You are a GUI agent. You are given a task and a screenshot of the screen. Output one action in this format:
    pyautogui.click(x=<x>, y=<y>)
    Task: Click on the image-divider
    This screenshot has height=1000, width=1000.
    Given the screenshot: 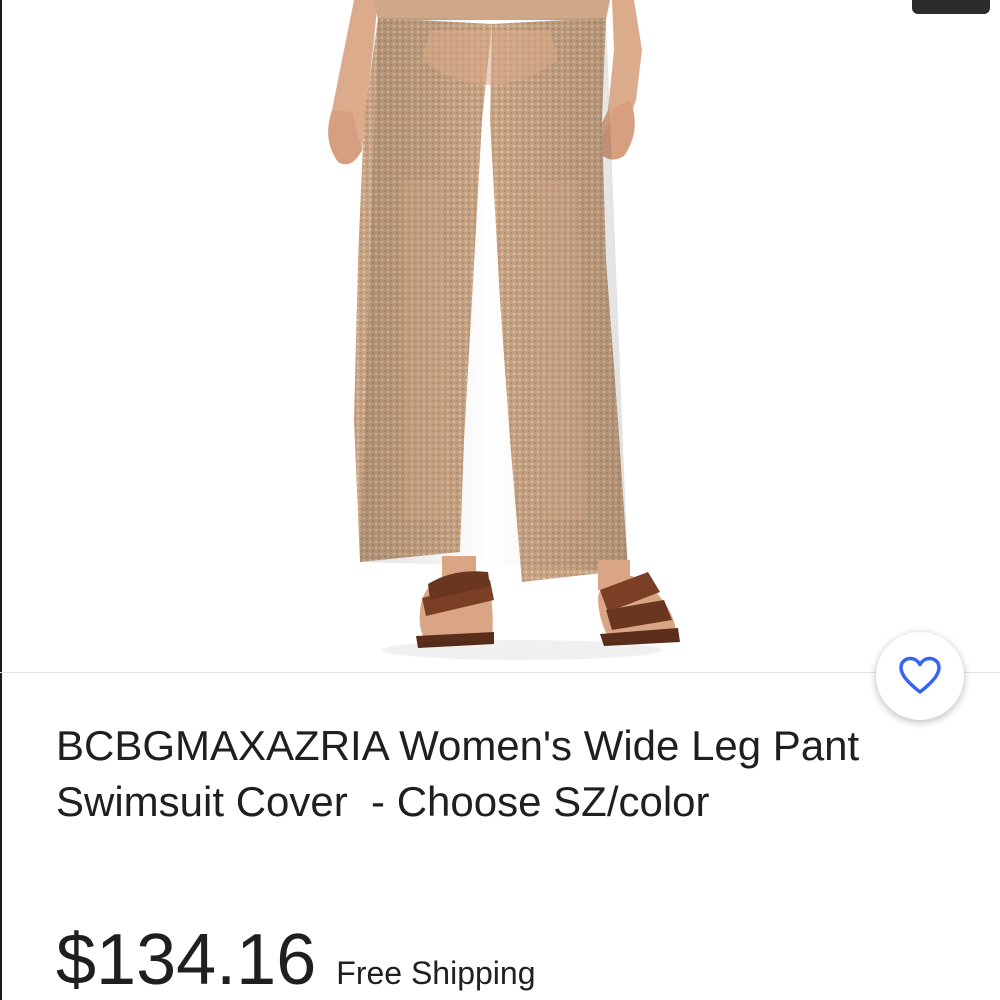 What is the action you would take?
    pyautogui.click(x=500, y=672)
    